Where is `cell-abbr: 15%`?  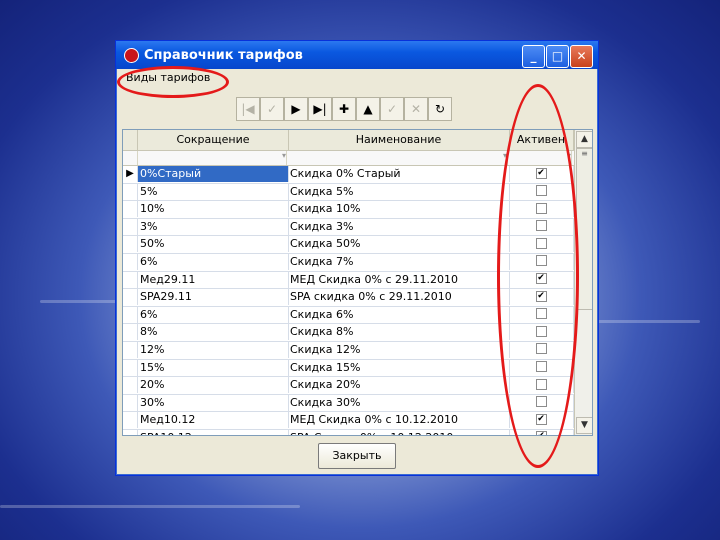 cell-abbr: 15% is located at coordinates (213, 367).